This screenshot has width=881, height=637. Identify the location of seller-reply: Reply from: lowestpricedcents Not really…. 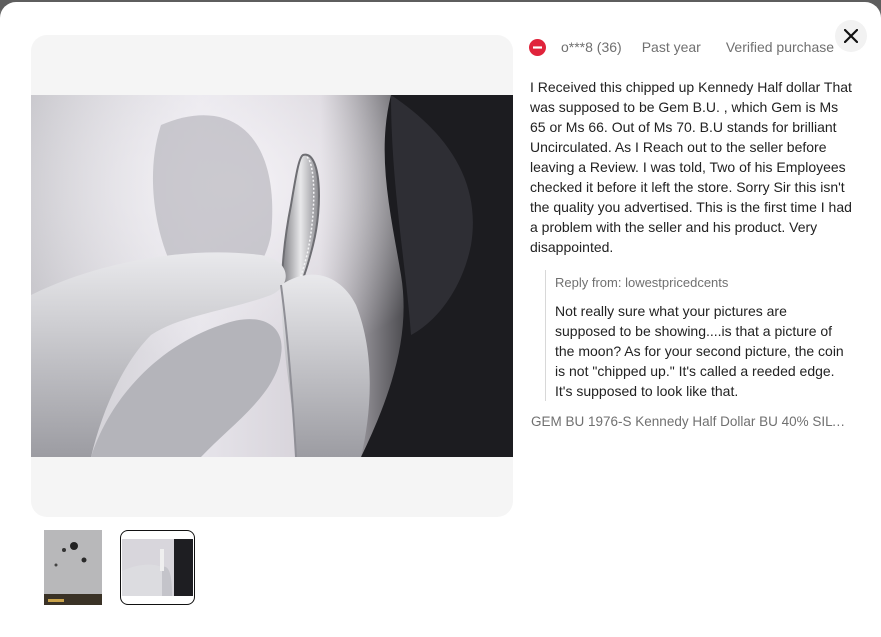
(700, 335).